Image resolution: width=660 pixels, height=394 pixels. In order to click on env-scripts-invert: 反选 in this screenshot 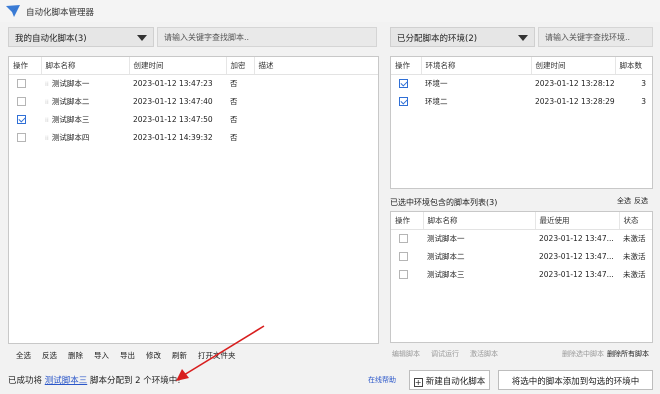, I will do `click(641, 201)`.